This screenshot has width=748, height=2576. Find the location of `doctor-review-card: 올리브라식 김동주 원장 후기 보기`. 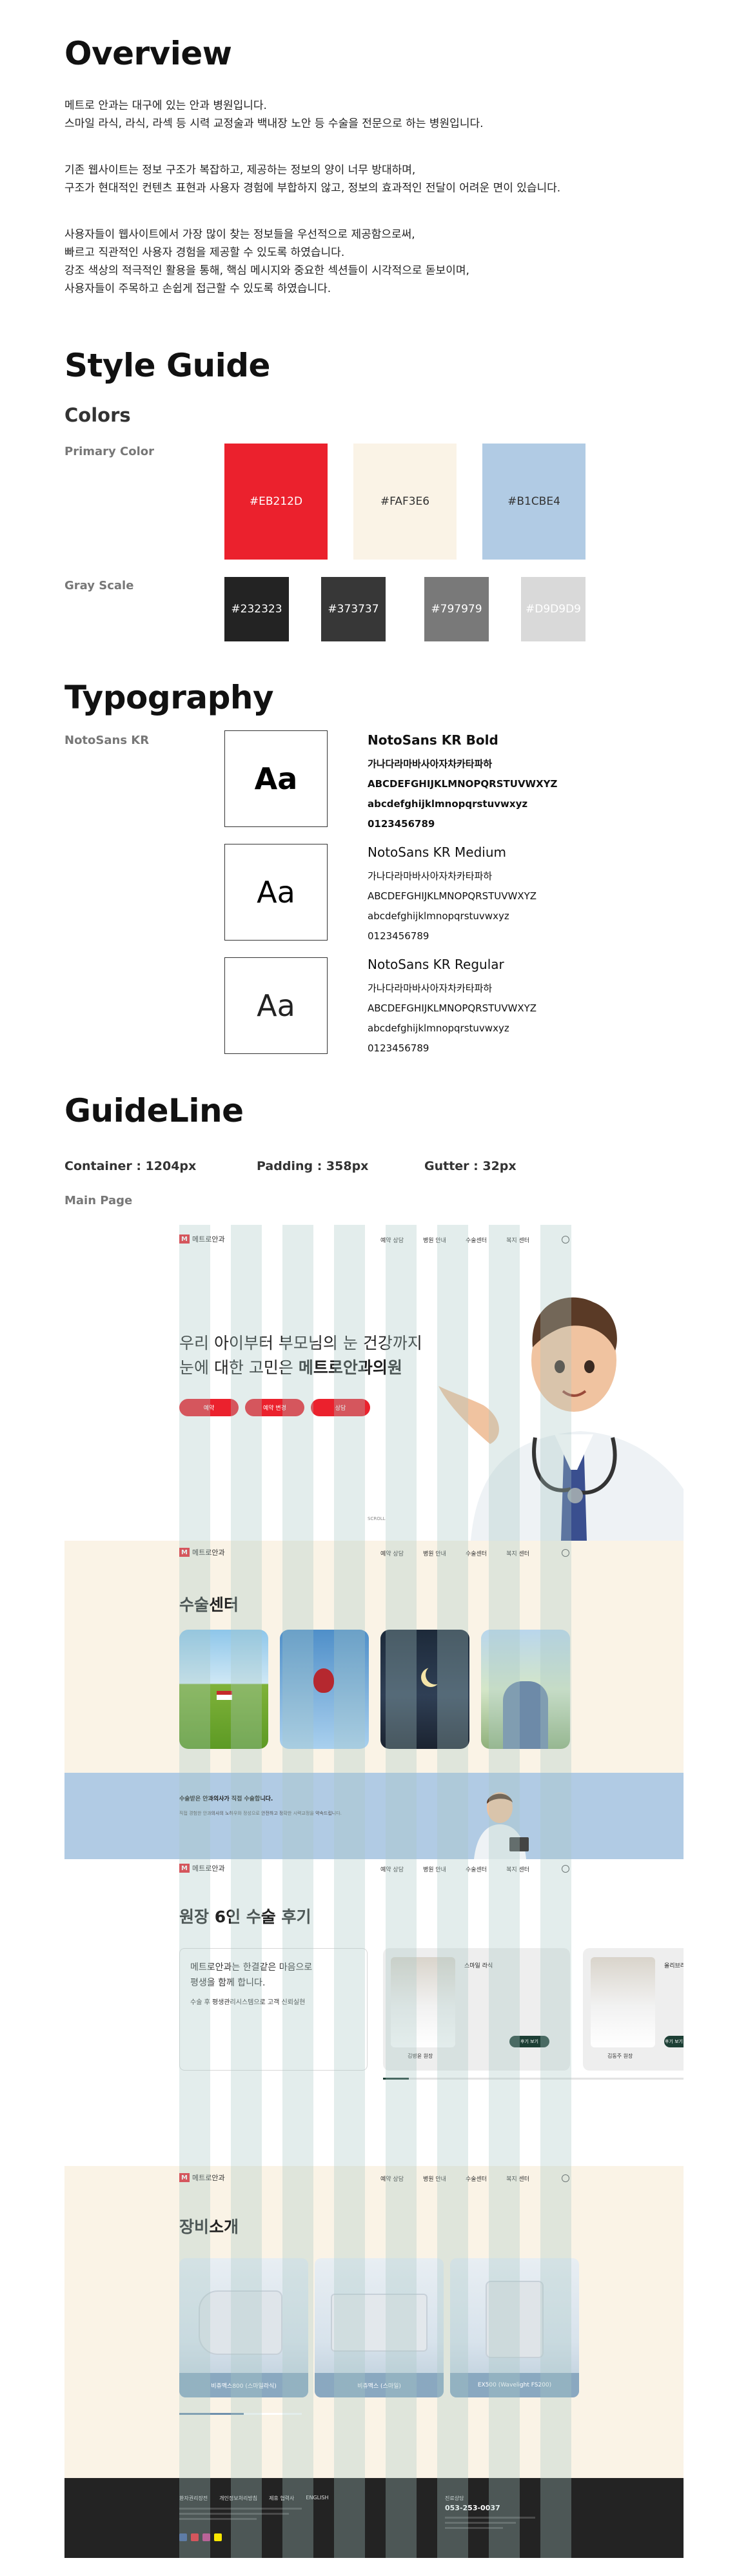

doctor-review-card: 올리브라식 김동주 원장 후기 보기 is located at coordinates (633, 2010).